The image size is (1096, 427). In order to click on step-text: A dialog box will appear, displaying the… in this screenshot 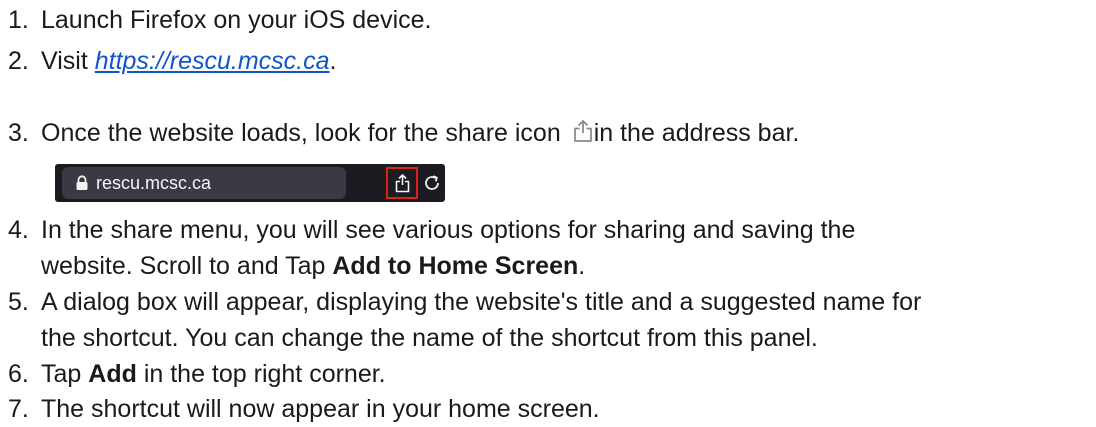, I will do `click(481, 320)`.